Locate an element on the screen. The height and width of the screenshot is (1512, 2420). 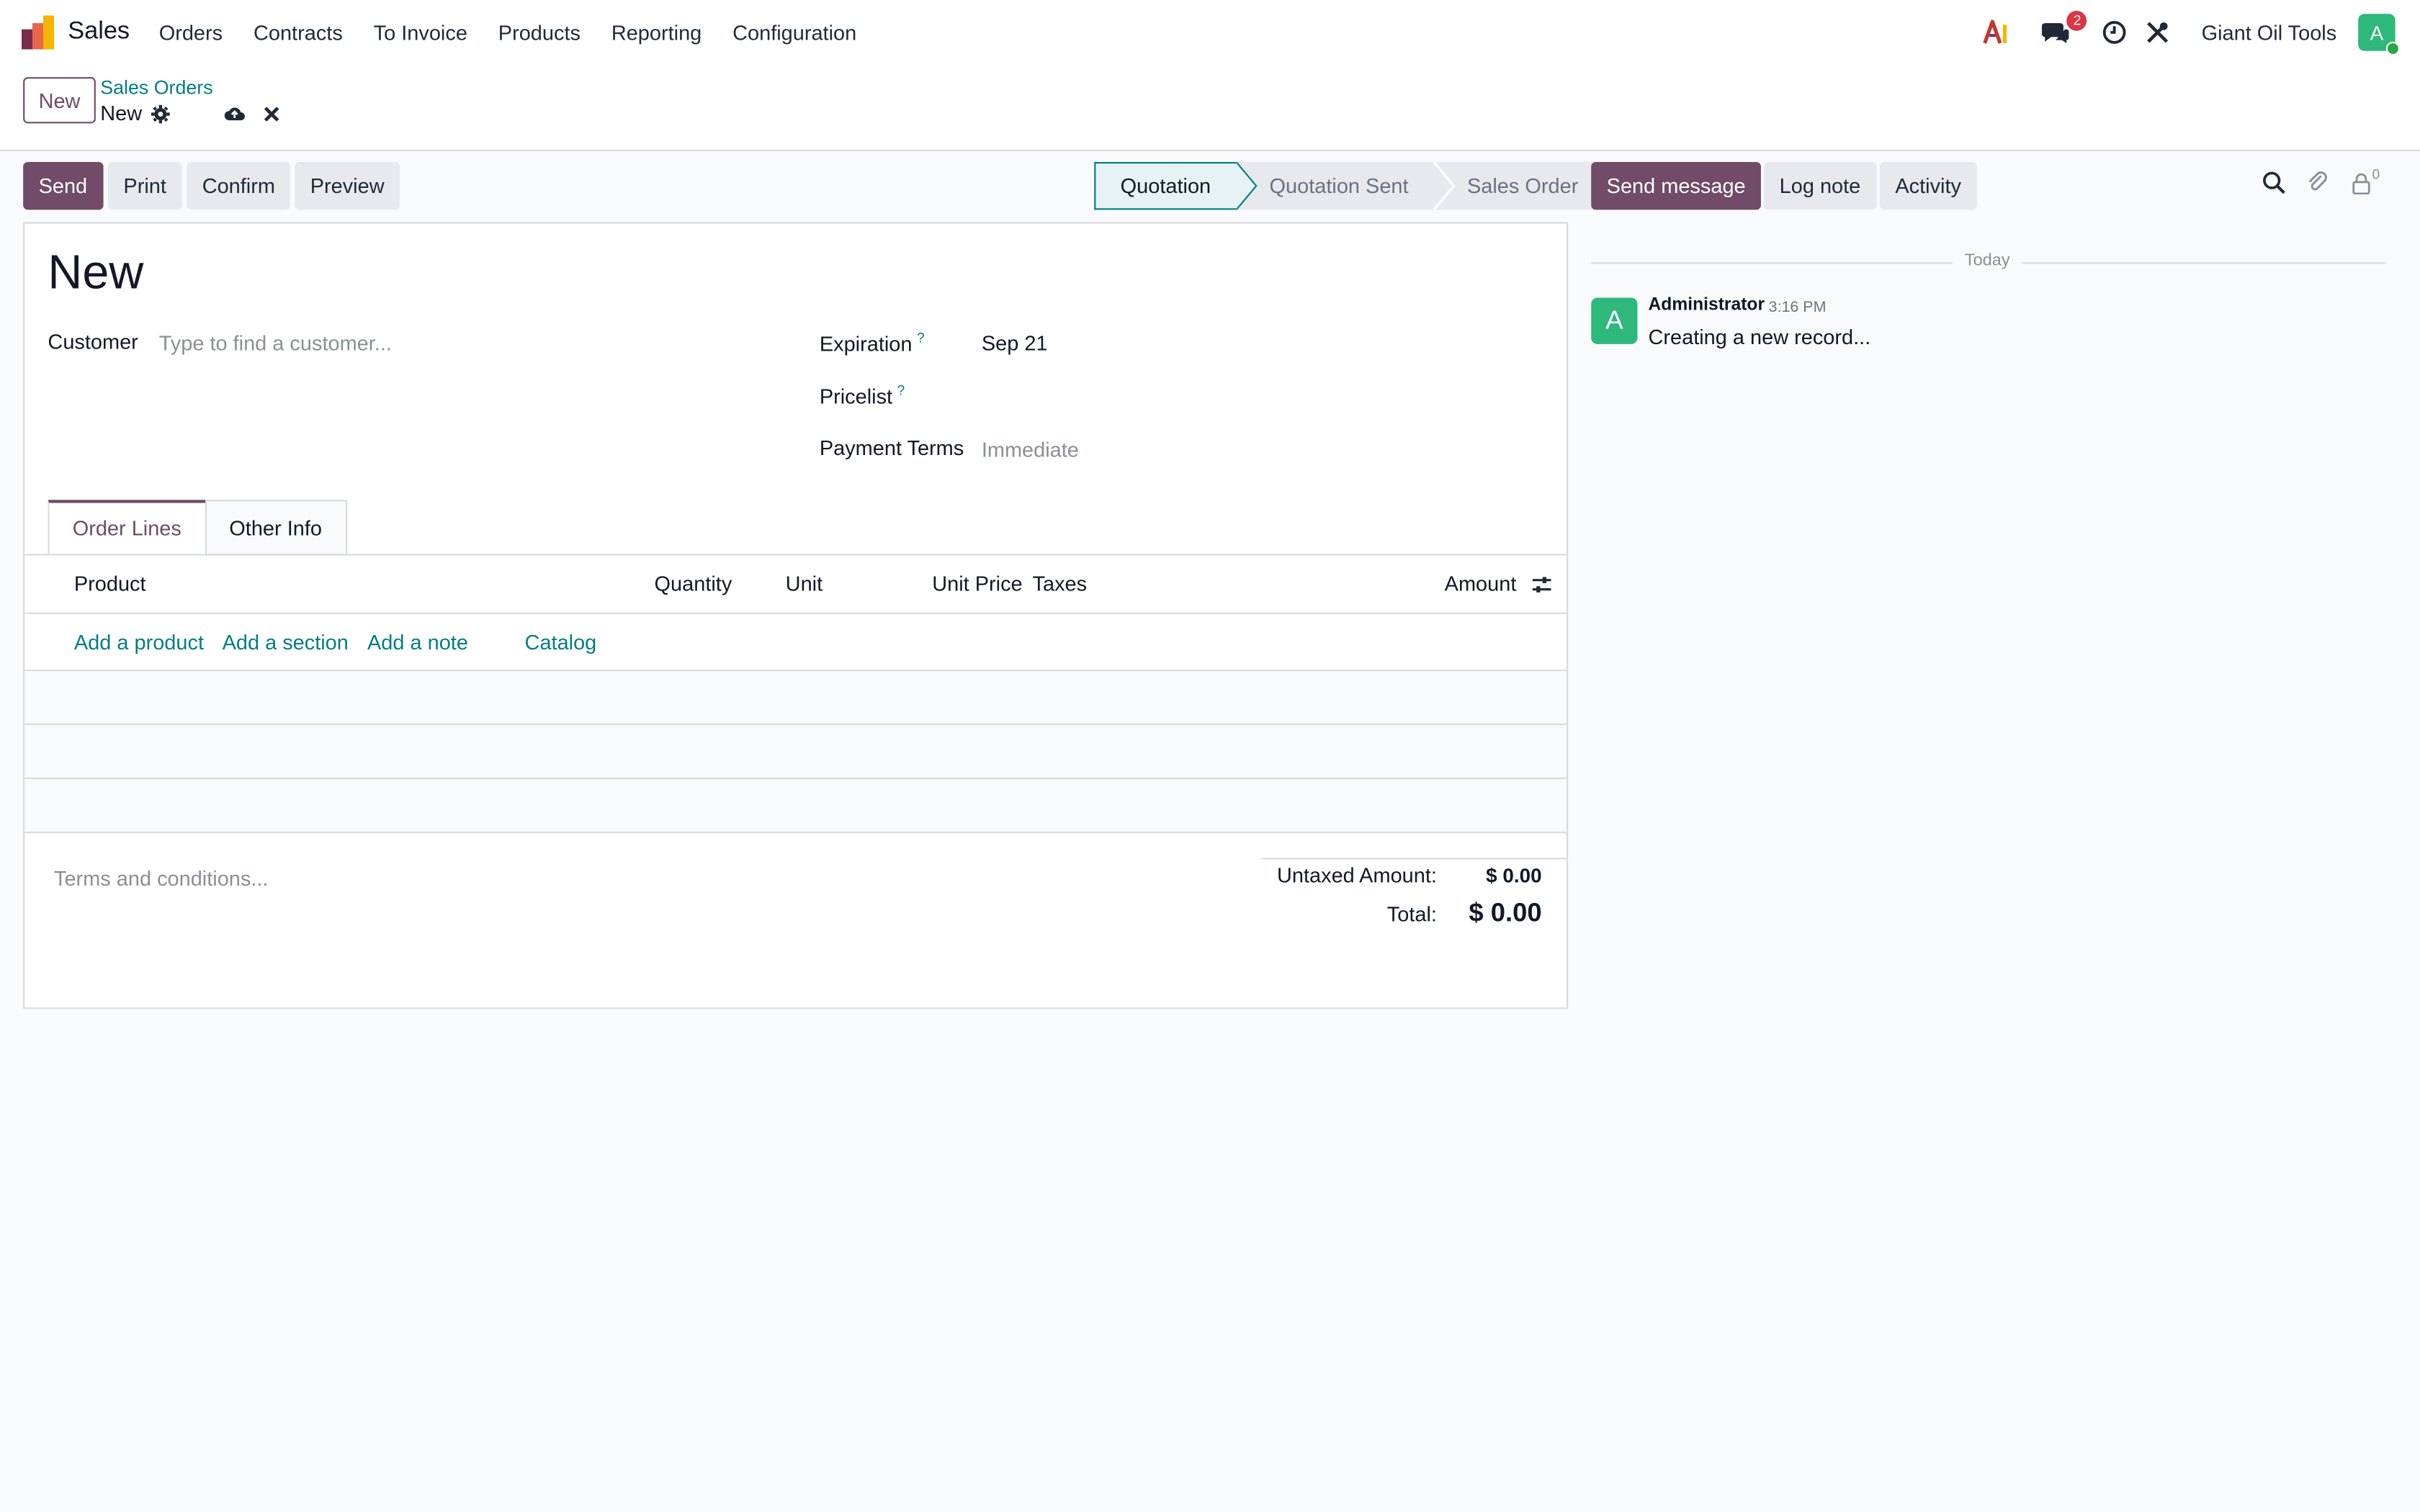
add-note-link: Add a note is located at coordinates (418, 642).